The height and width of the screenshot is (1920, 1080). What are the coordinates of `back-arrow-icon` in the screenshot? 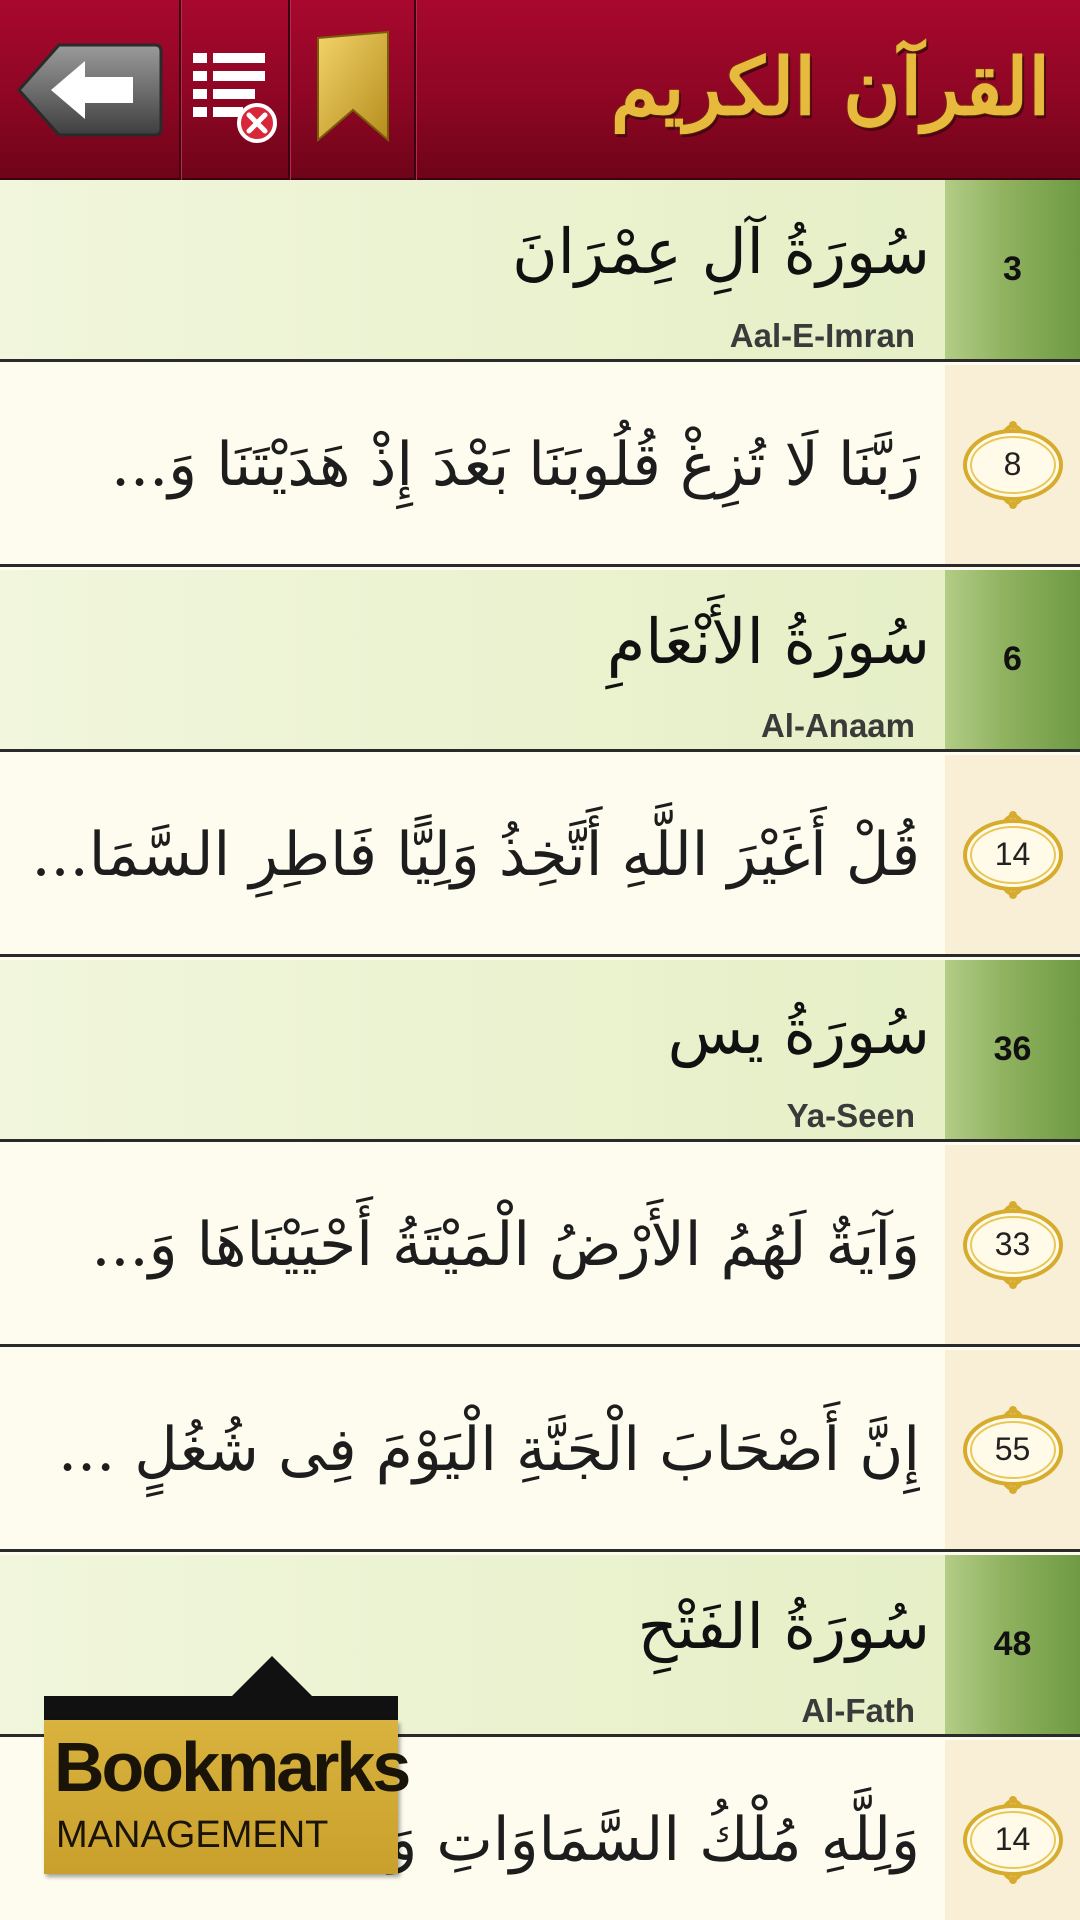 It's located at (89, 90).